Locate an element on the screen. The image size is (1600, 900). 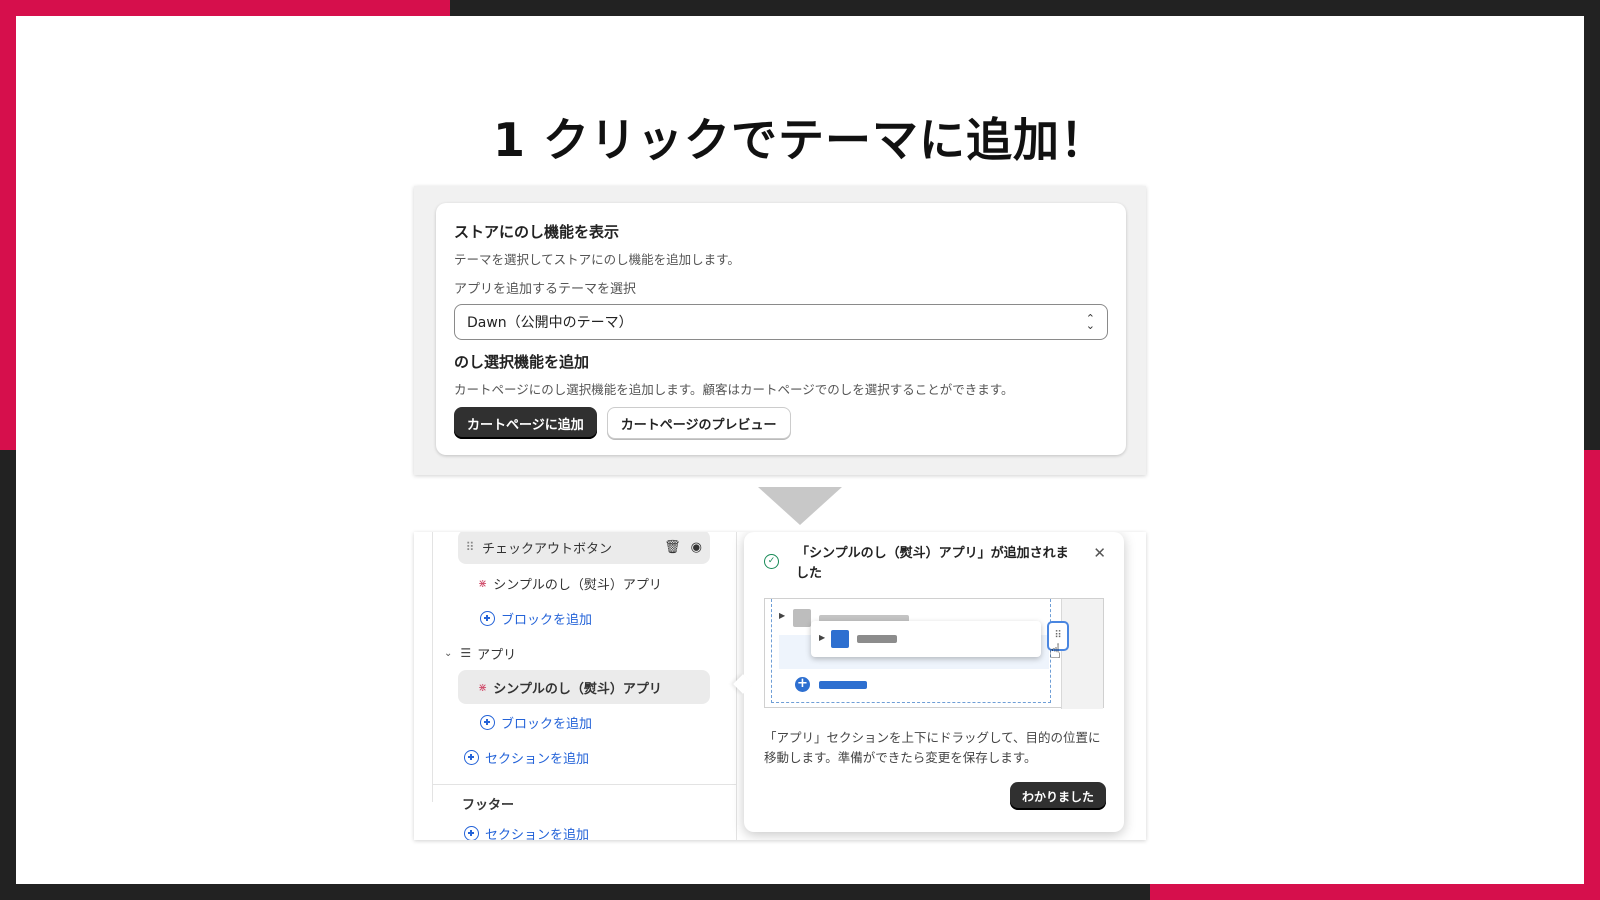
illustration-block-gray is located at coordinates (802, 618).